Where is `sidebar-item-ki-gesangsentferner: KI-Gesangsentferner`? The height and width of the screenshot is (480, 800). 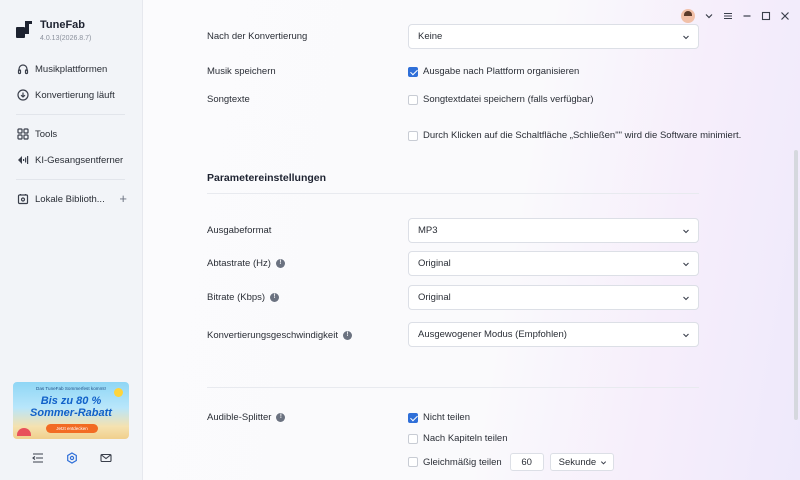 sidebar-item-ki-gesangsentferner: KI-Gesangsentferner is located at coordinates (71, 160).